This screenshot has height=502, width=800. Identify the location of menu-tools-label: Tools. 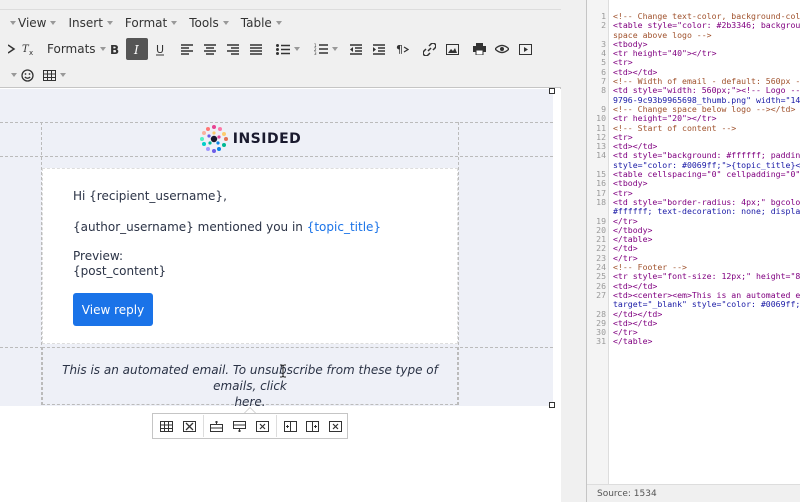
(204, 23).